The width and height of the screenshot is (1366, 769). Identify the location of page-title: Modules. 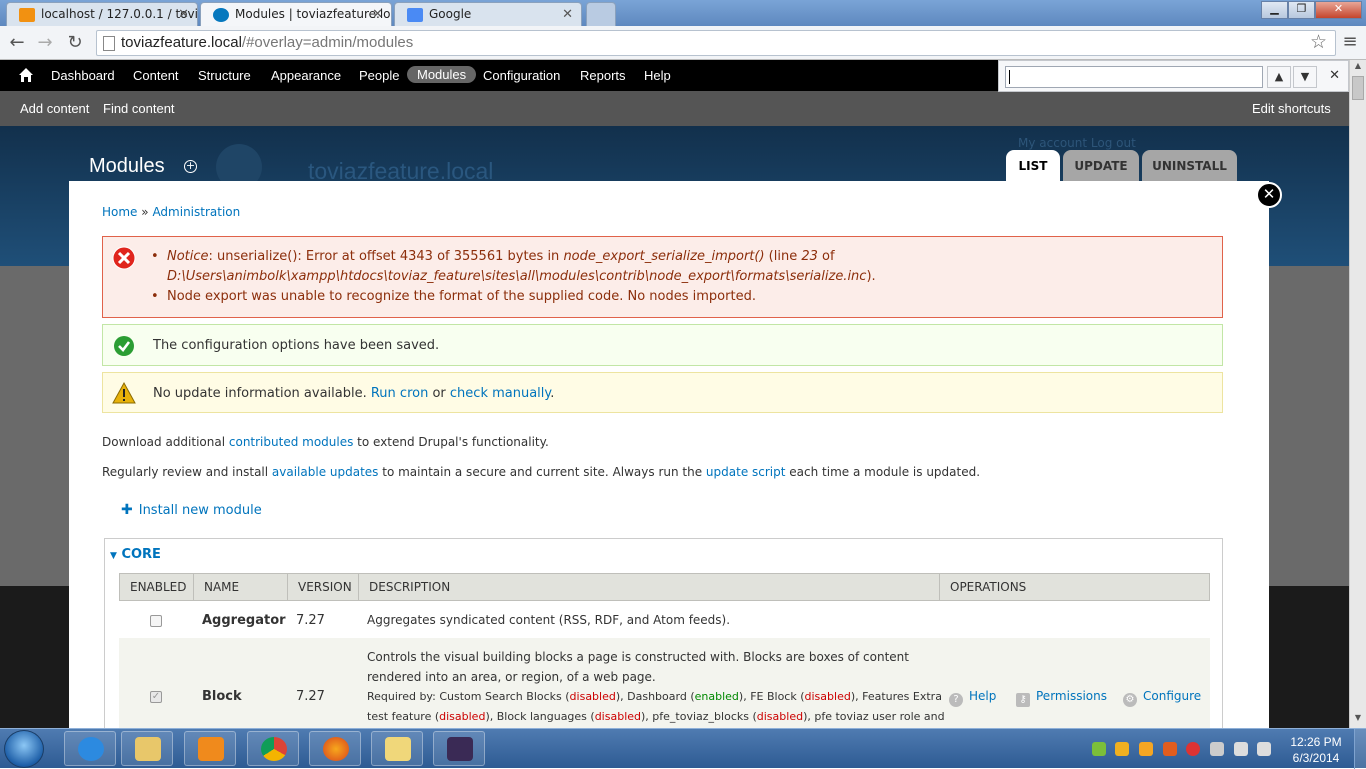
(127, 166).